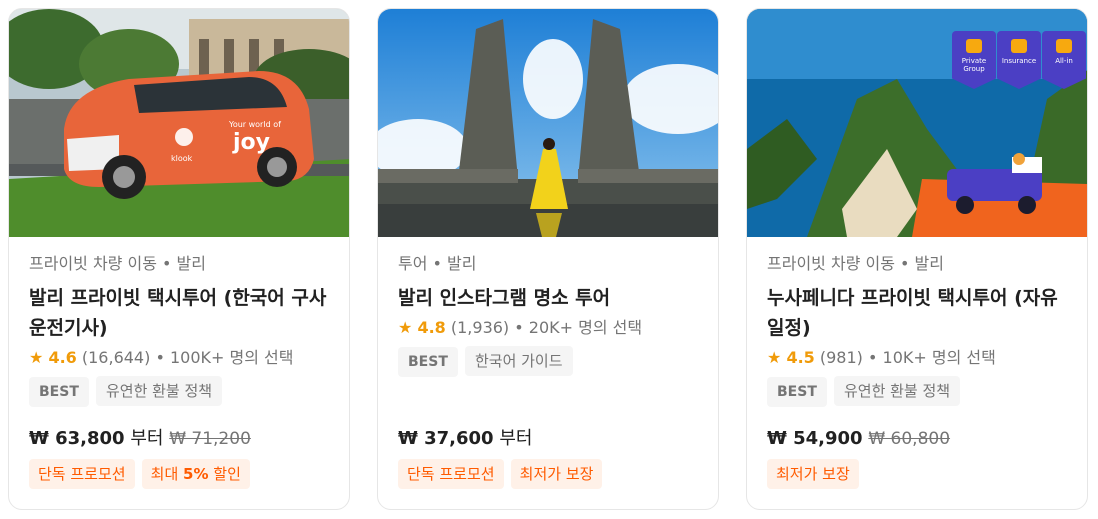  I want to click on crown-icon, so click(974, 46).